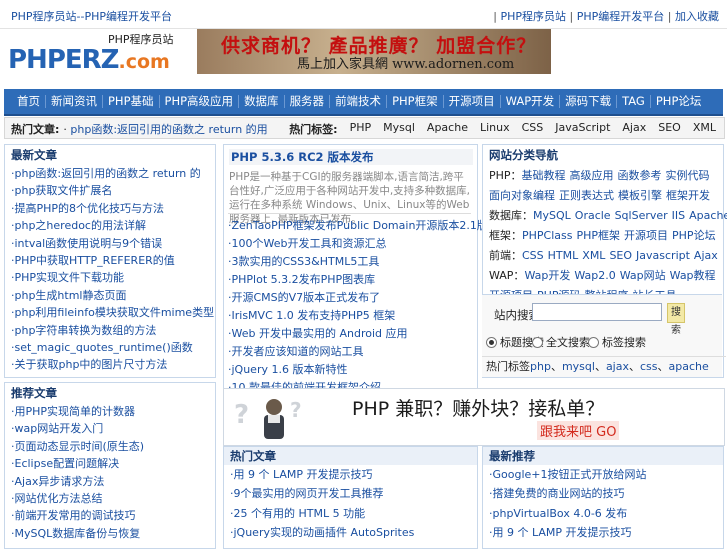 The image size is (727, 549). What do you see at coordinates (597, 312) in the screenshot?
I see `search-input` at bounding box center [597, 312].